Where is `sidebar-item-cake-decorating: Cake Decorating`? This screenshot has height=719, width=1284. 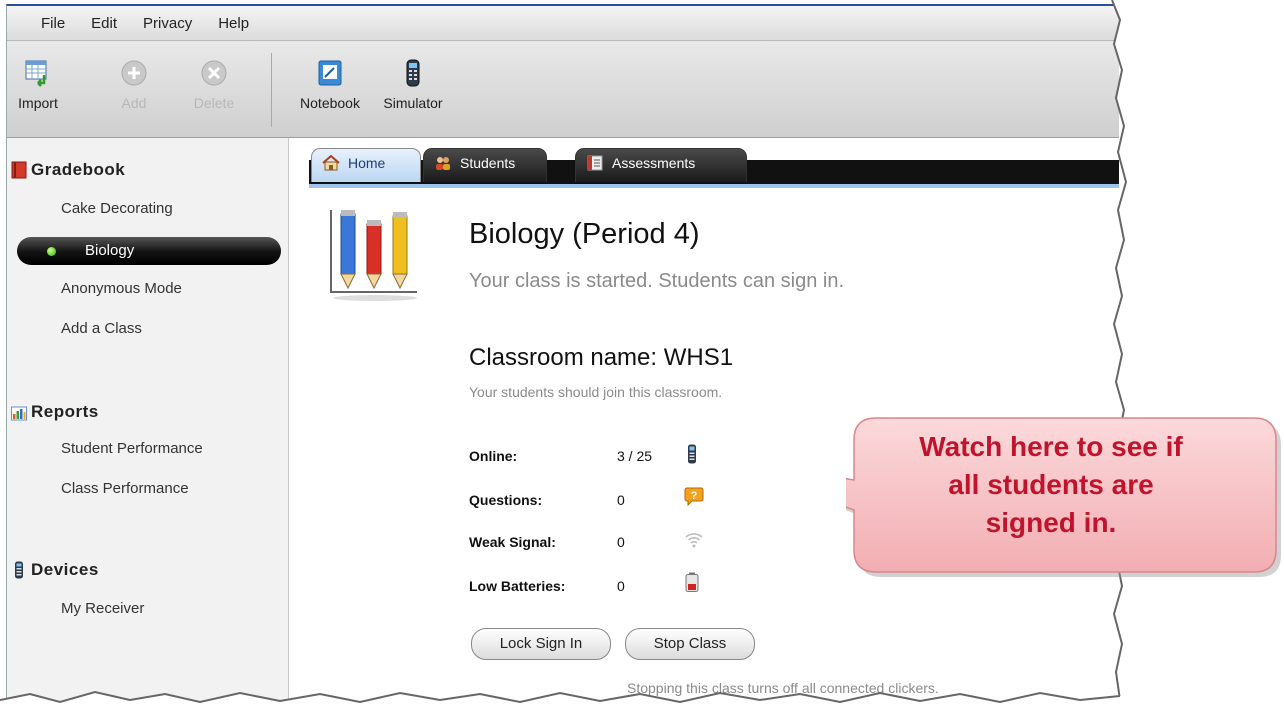
sidebar-item-cake-decorating: Cake Decorating is located at coordinates (117, 208).